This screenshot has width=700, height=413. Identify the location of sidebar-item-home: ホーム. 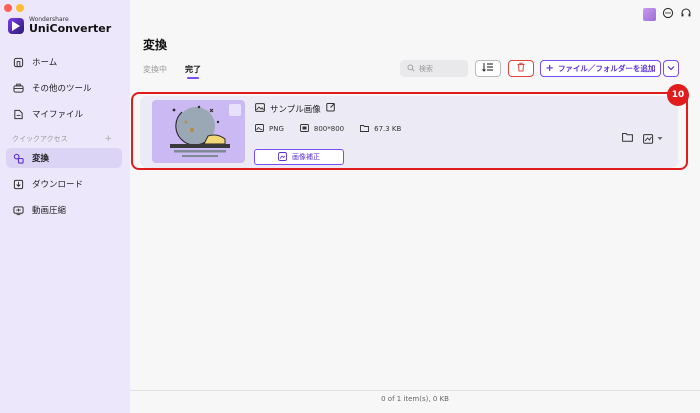
(64, 62).